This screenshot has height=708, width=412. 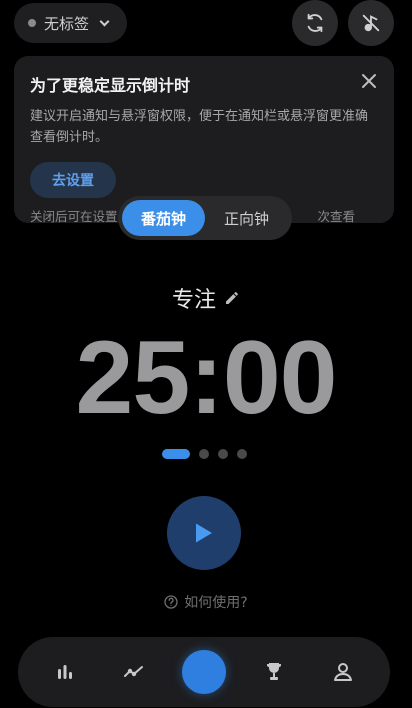 I want to click on mute-sound-button, so click(x=371, y=23).